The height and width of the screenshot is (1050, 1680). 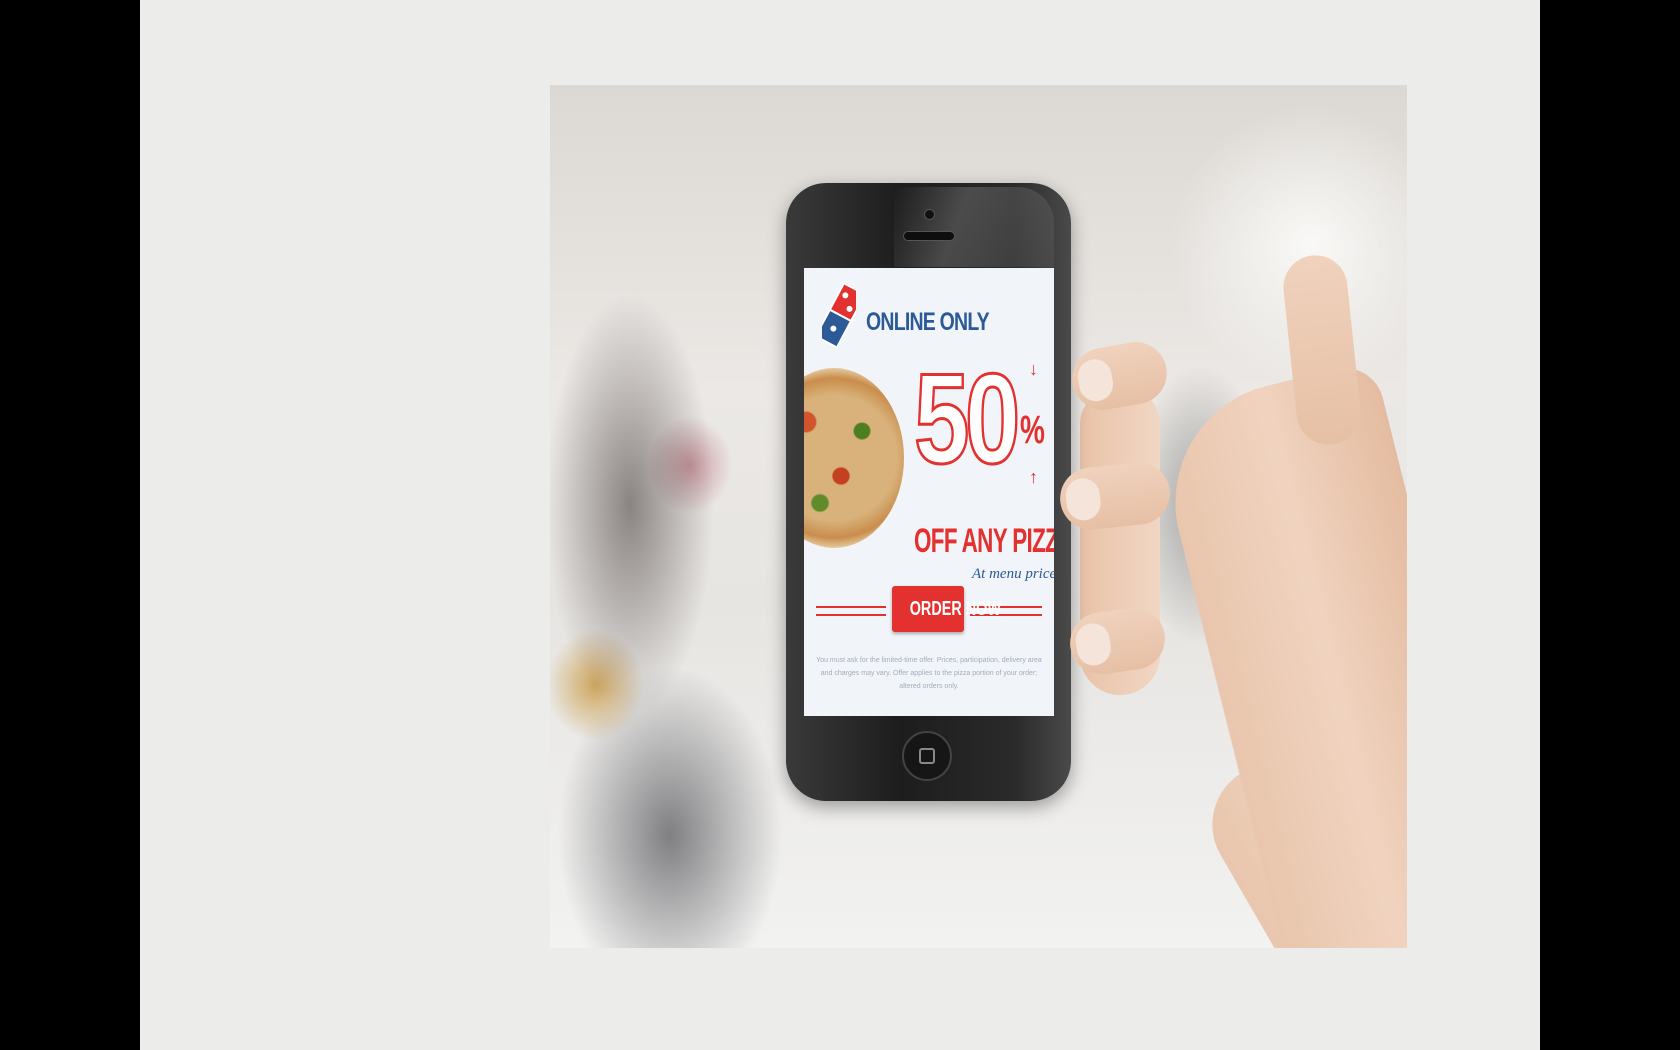 I want to click on finger-ring, so click(x=1119, y=376).